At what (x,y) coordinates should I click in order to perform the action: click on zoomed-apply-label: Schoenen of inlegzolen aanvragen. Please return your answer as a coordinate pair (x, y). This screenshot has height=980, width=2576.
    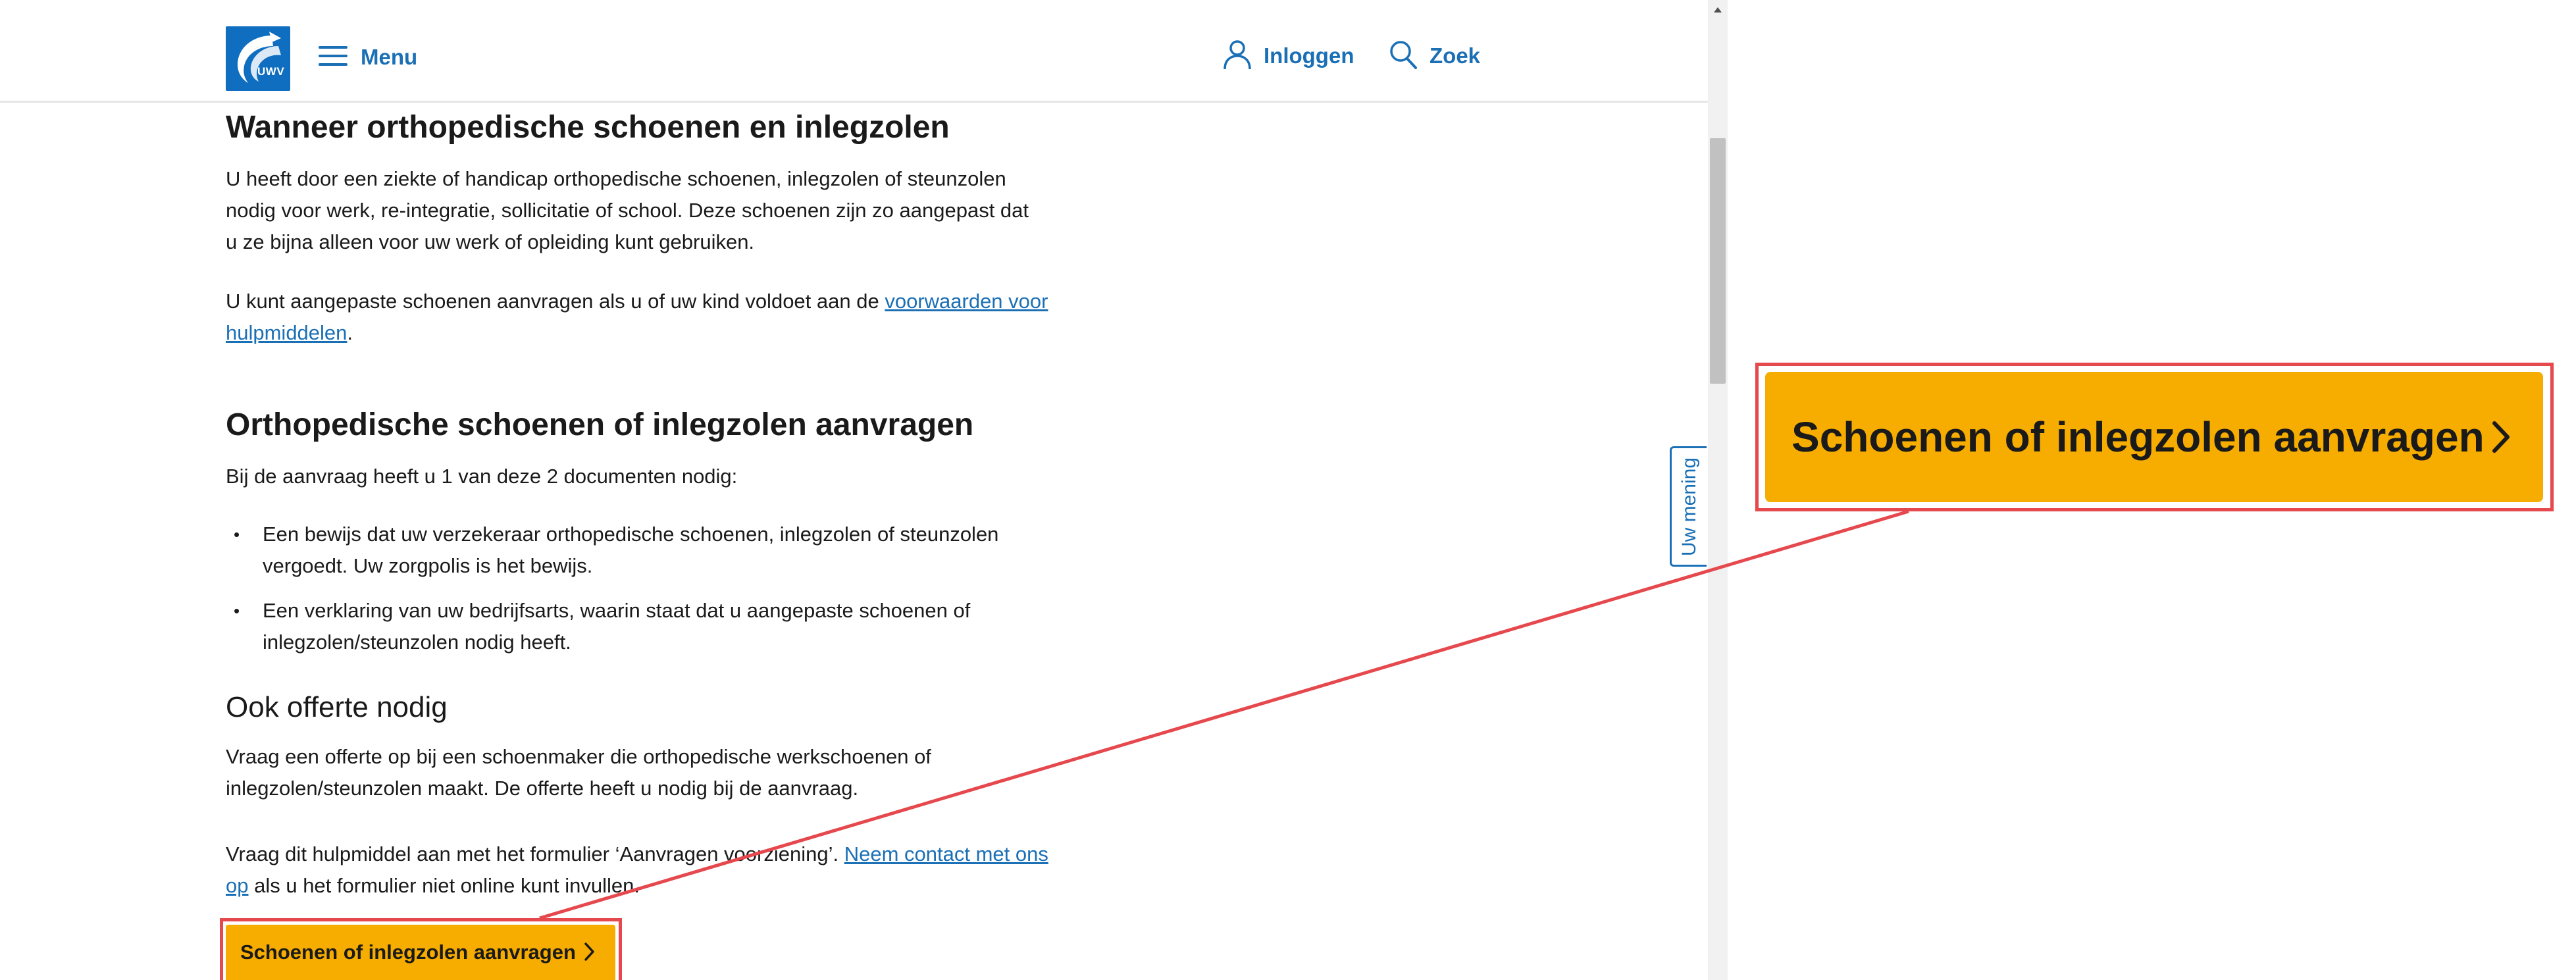
    Looking at the image, I should click on (2138, 437).